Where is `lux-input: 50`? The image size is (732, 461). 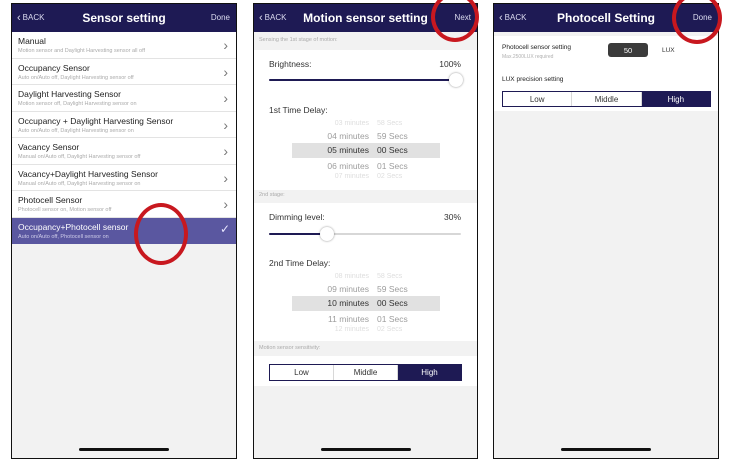 lux-input: 50 is located at coordinates (628, 50).